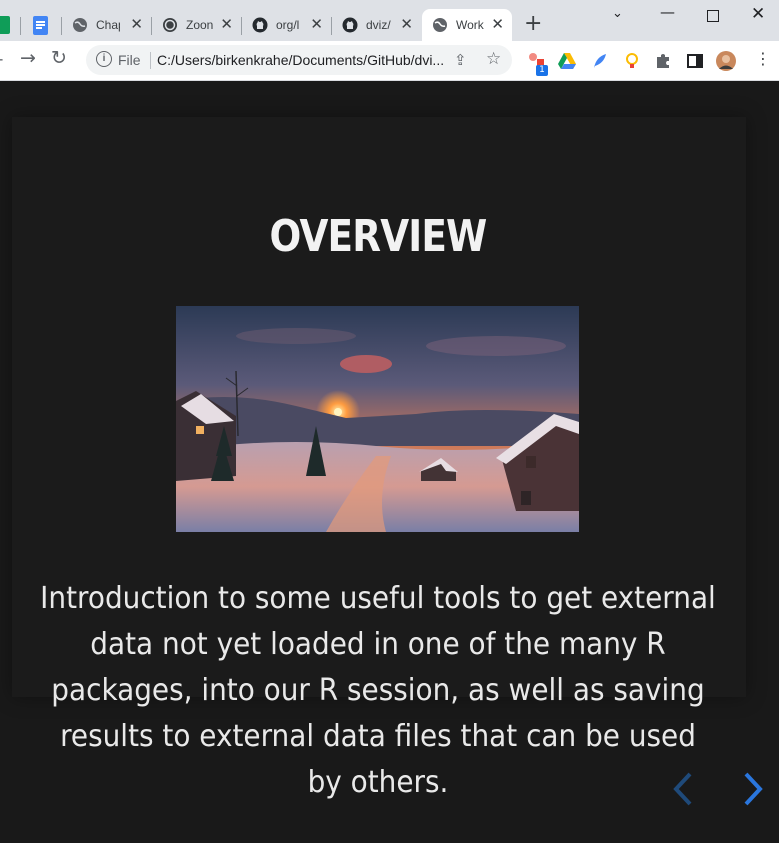 This screenshot has height=843, width=779. What do you see at coordinates (533, 24) in the screenshot?
I see `new-tab-button: +` at bounding box center [533, 24].